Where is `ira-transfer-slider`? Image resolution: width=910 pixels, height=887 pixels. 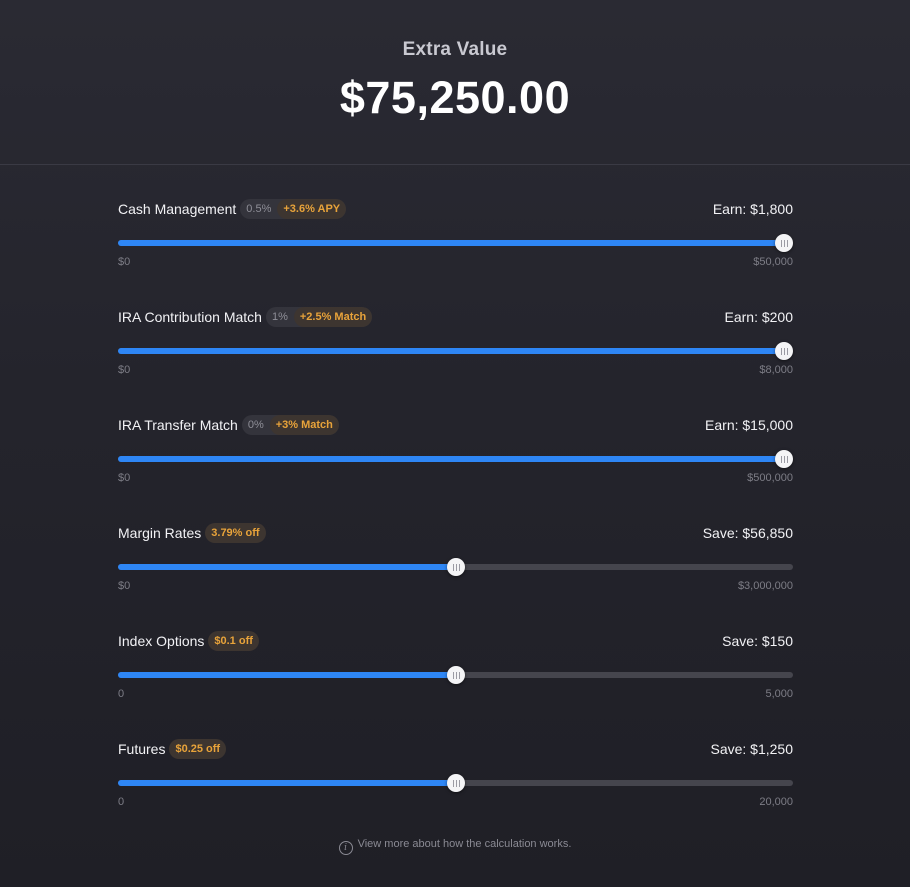
ira-transfer-slider is located at coordinates (455, 459).